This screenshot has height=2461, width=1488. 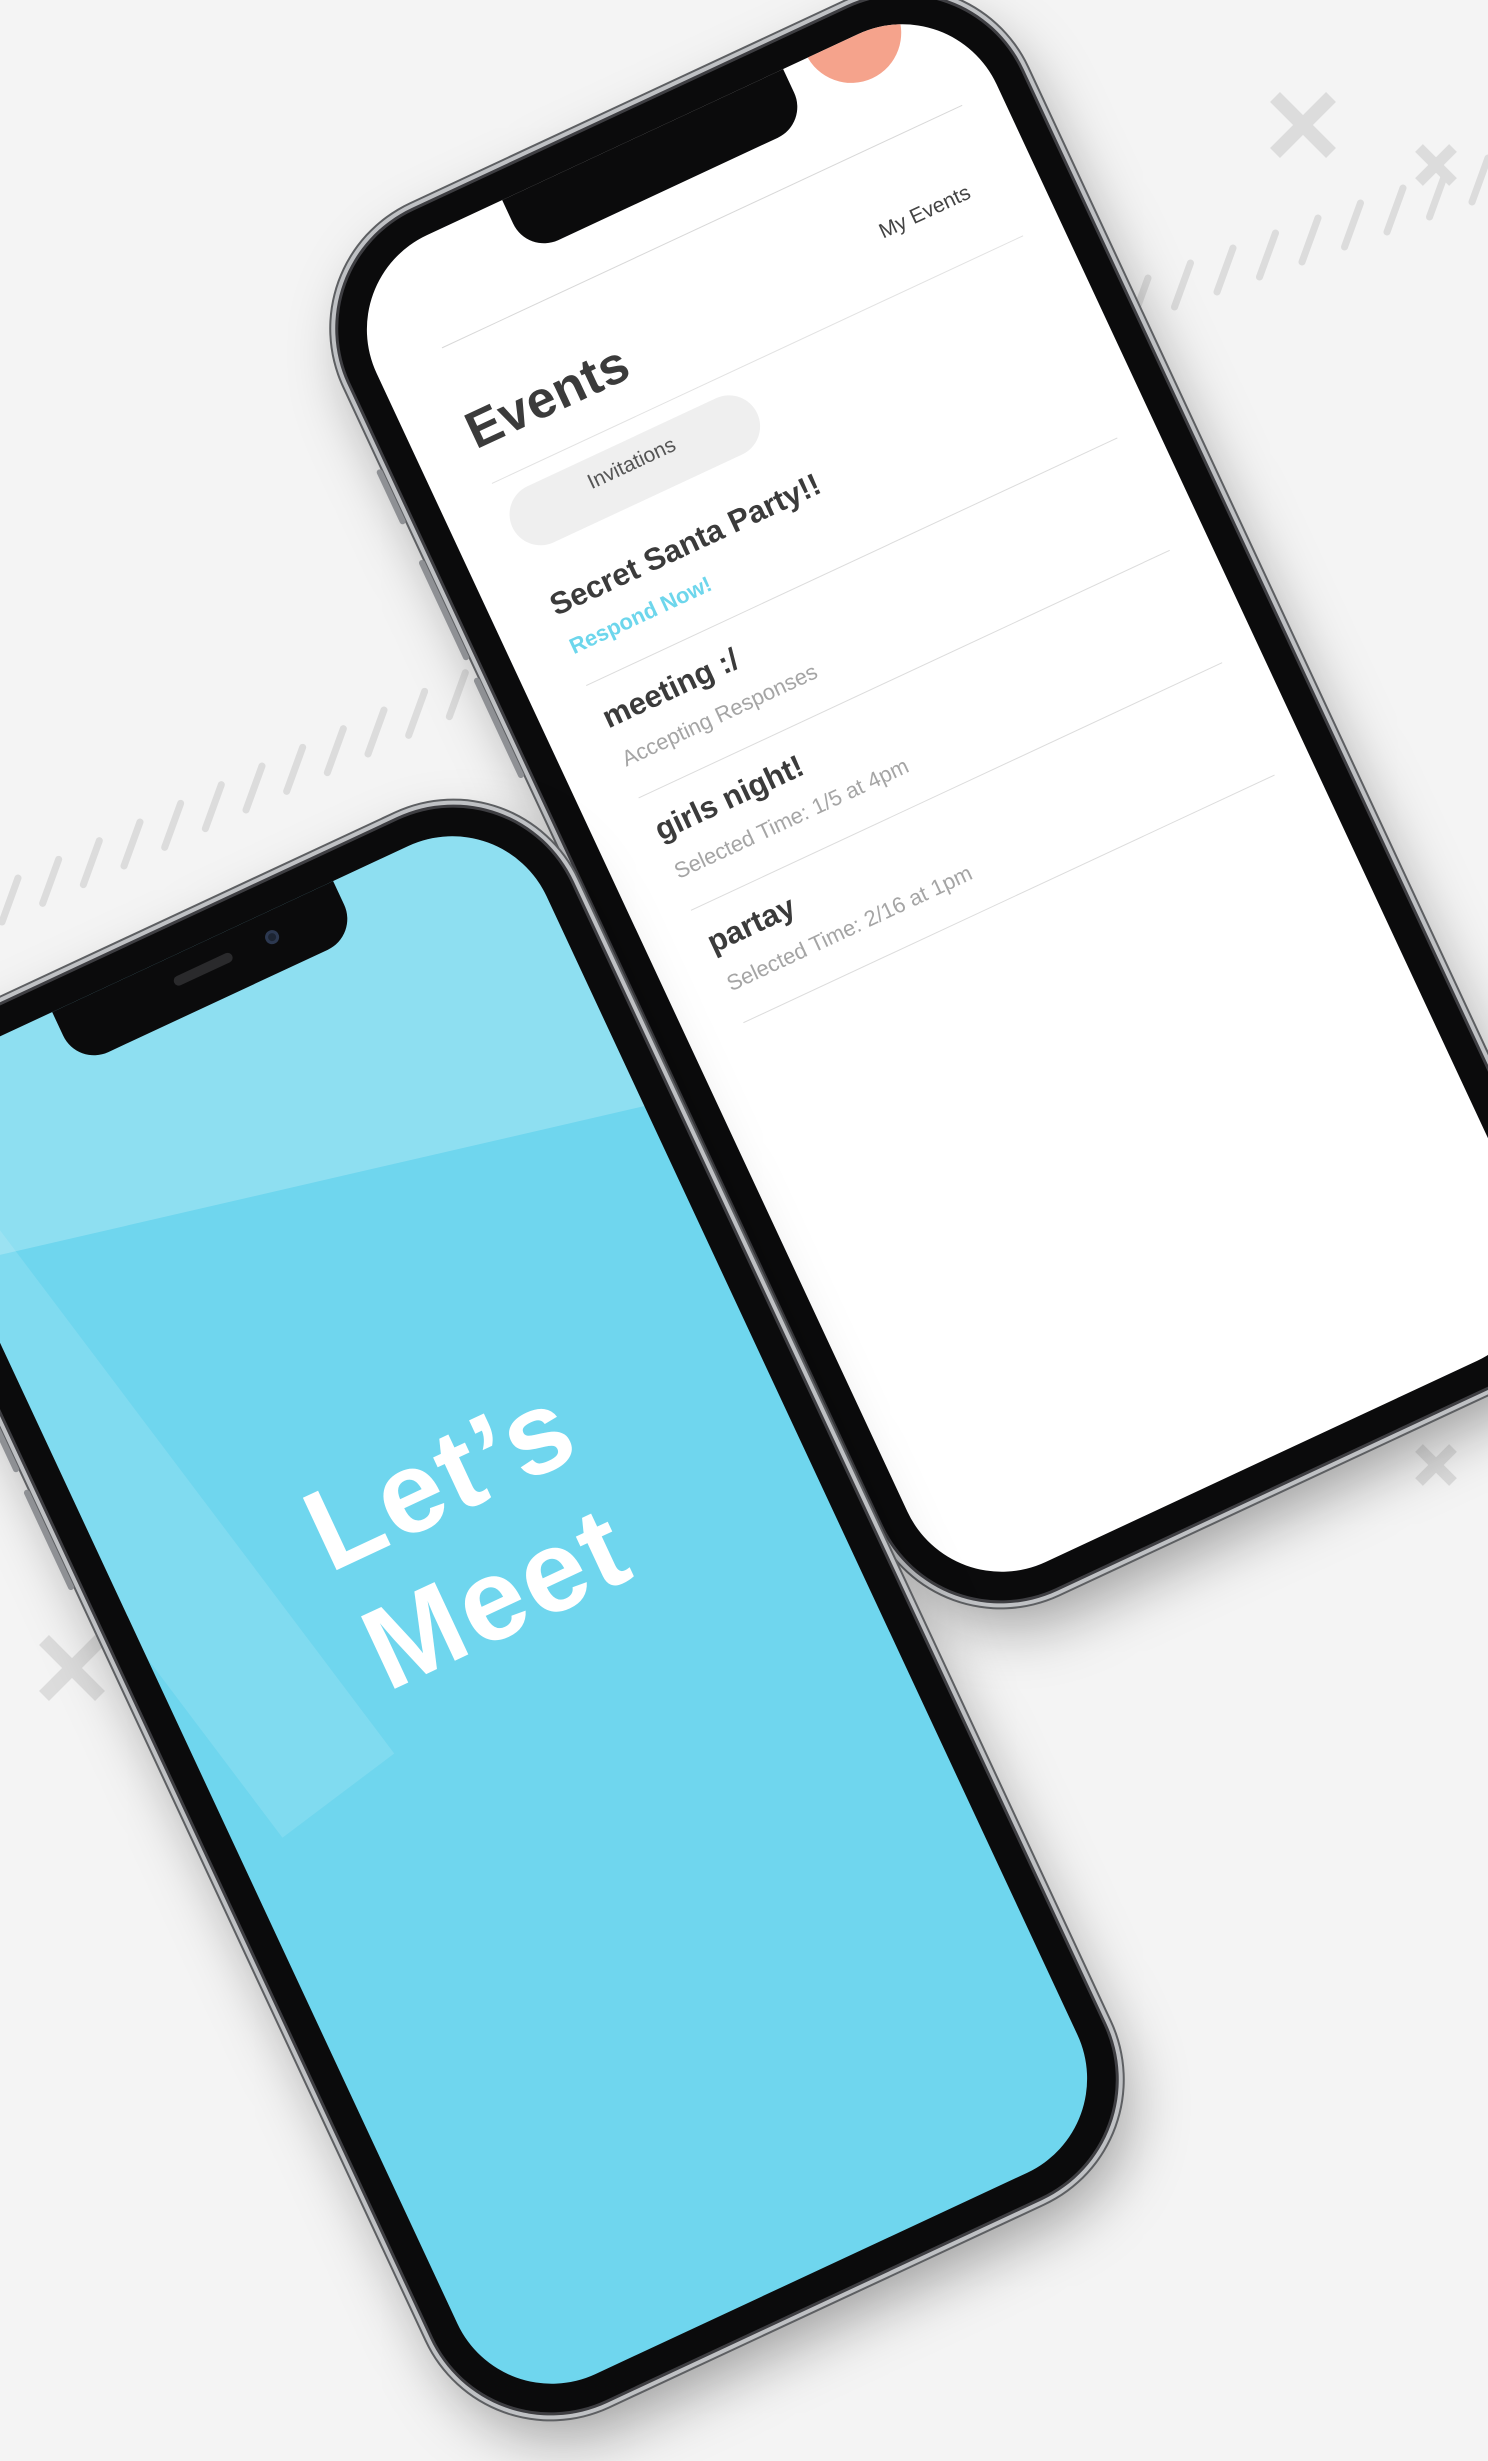 What do you see at coordinates (272, 937) in the screenshot?
I see `camera-icon` at bounding box center [272, 937].